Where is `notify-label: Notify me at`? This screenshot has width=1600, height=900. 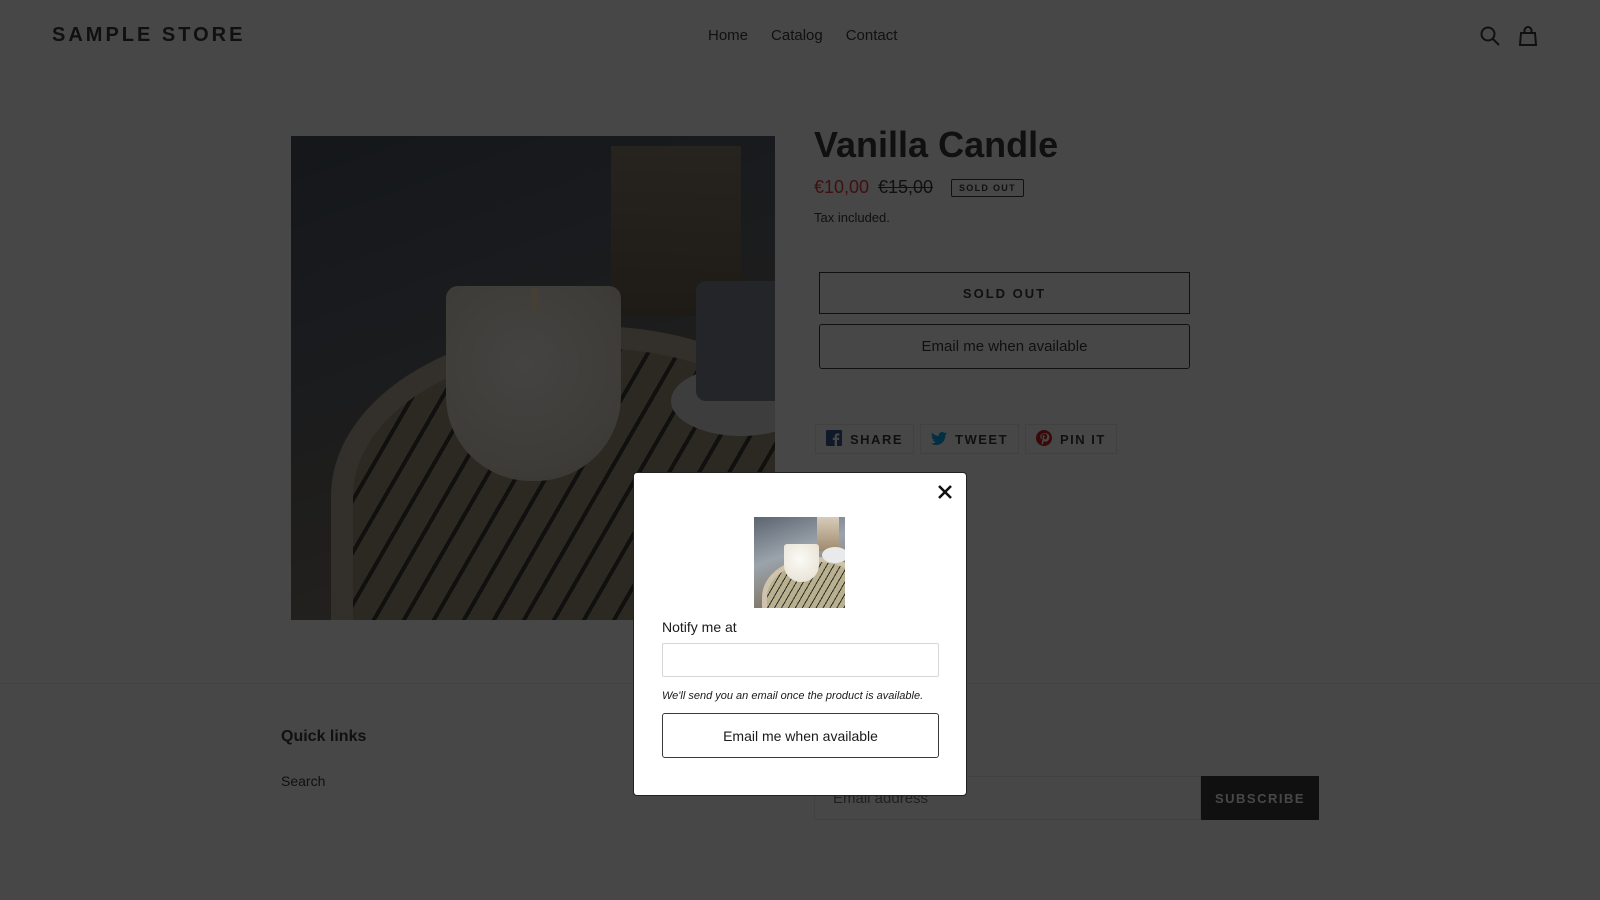
notify-label: Notify me at is located at coordinates (699, 627).